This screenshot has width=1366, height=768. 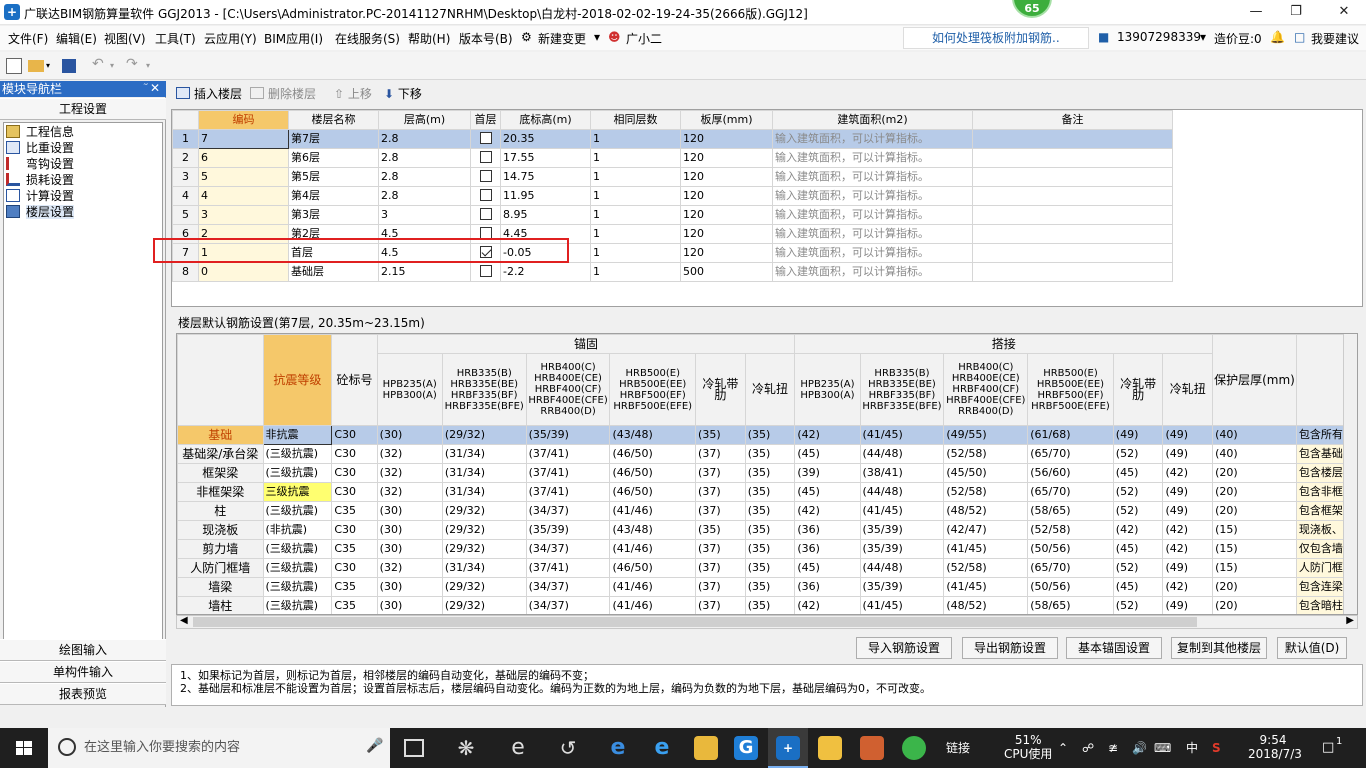 I want to click on table-row: 1 7 第7层 2.8 20.35 1 120 输入建筑面积，可以计算指标。, so click(x=672, y=139).